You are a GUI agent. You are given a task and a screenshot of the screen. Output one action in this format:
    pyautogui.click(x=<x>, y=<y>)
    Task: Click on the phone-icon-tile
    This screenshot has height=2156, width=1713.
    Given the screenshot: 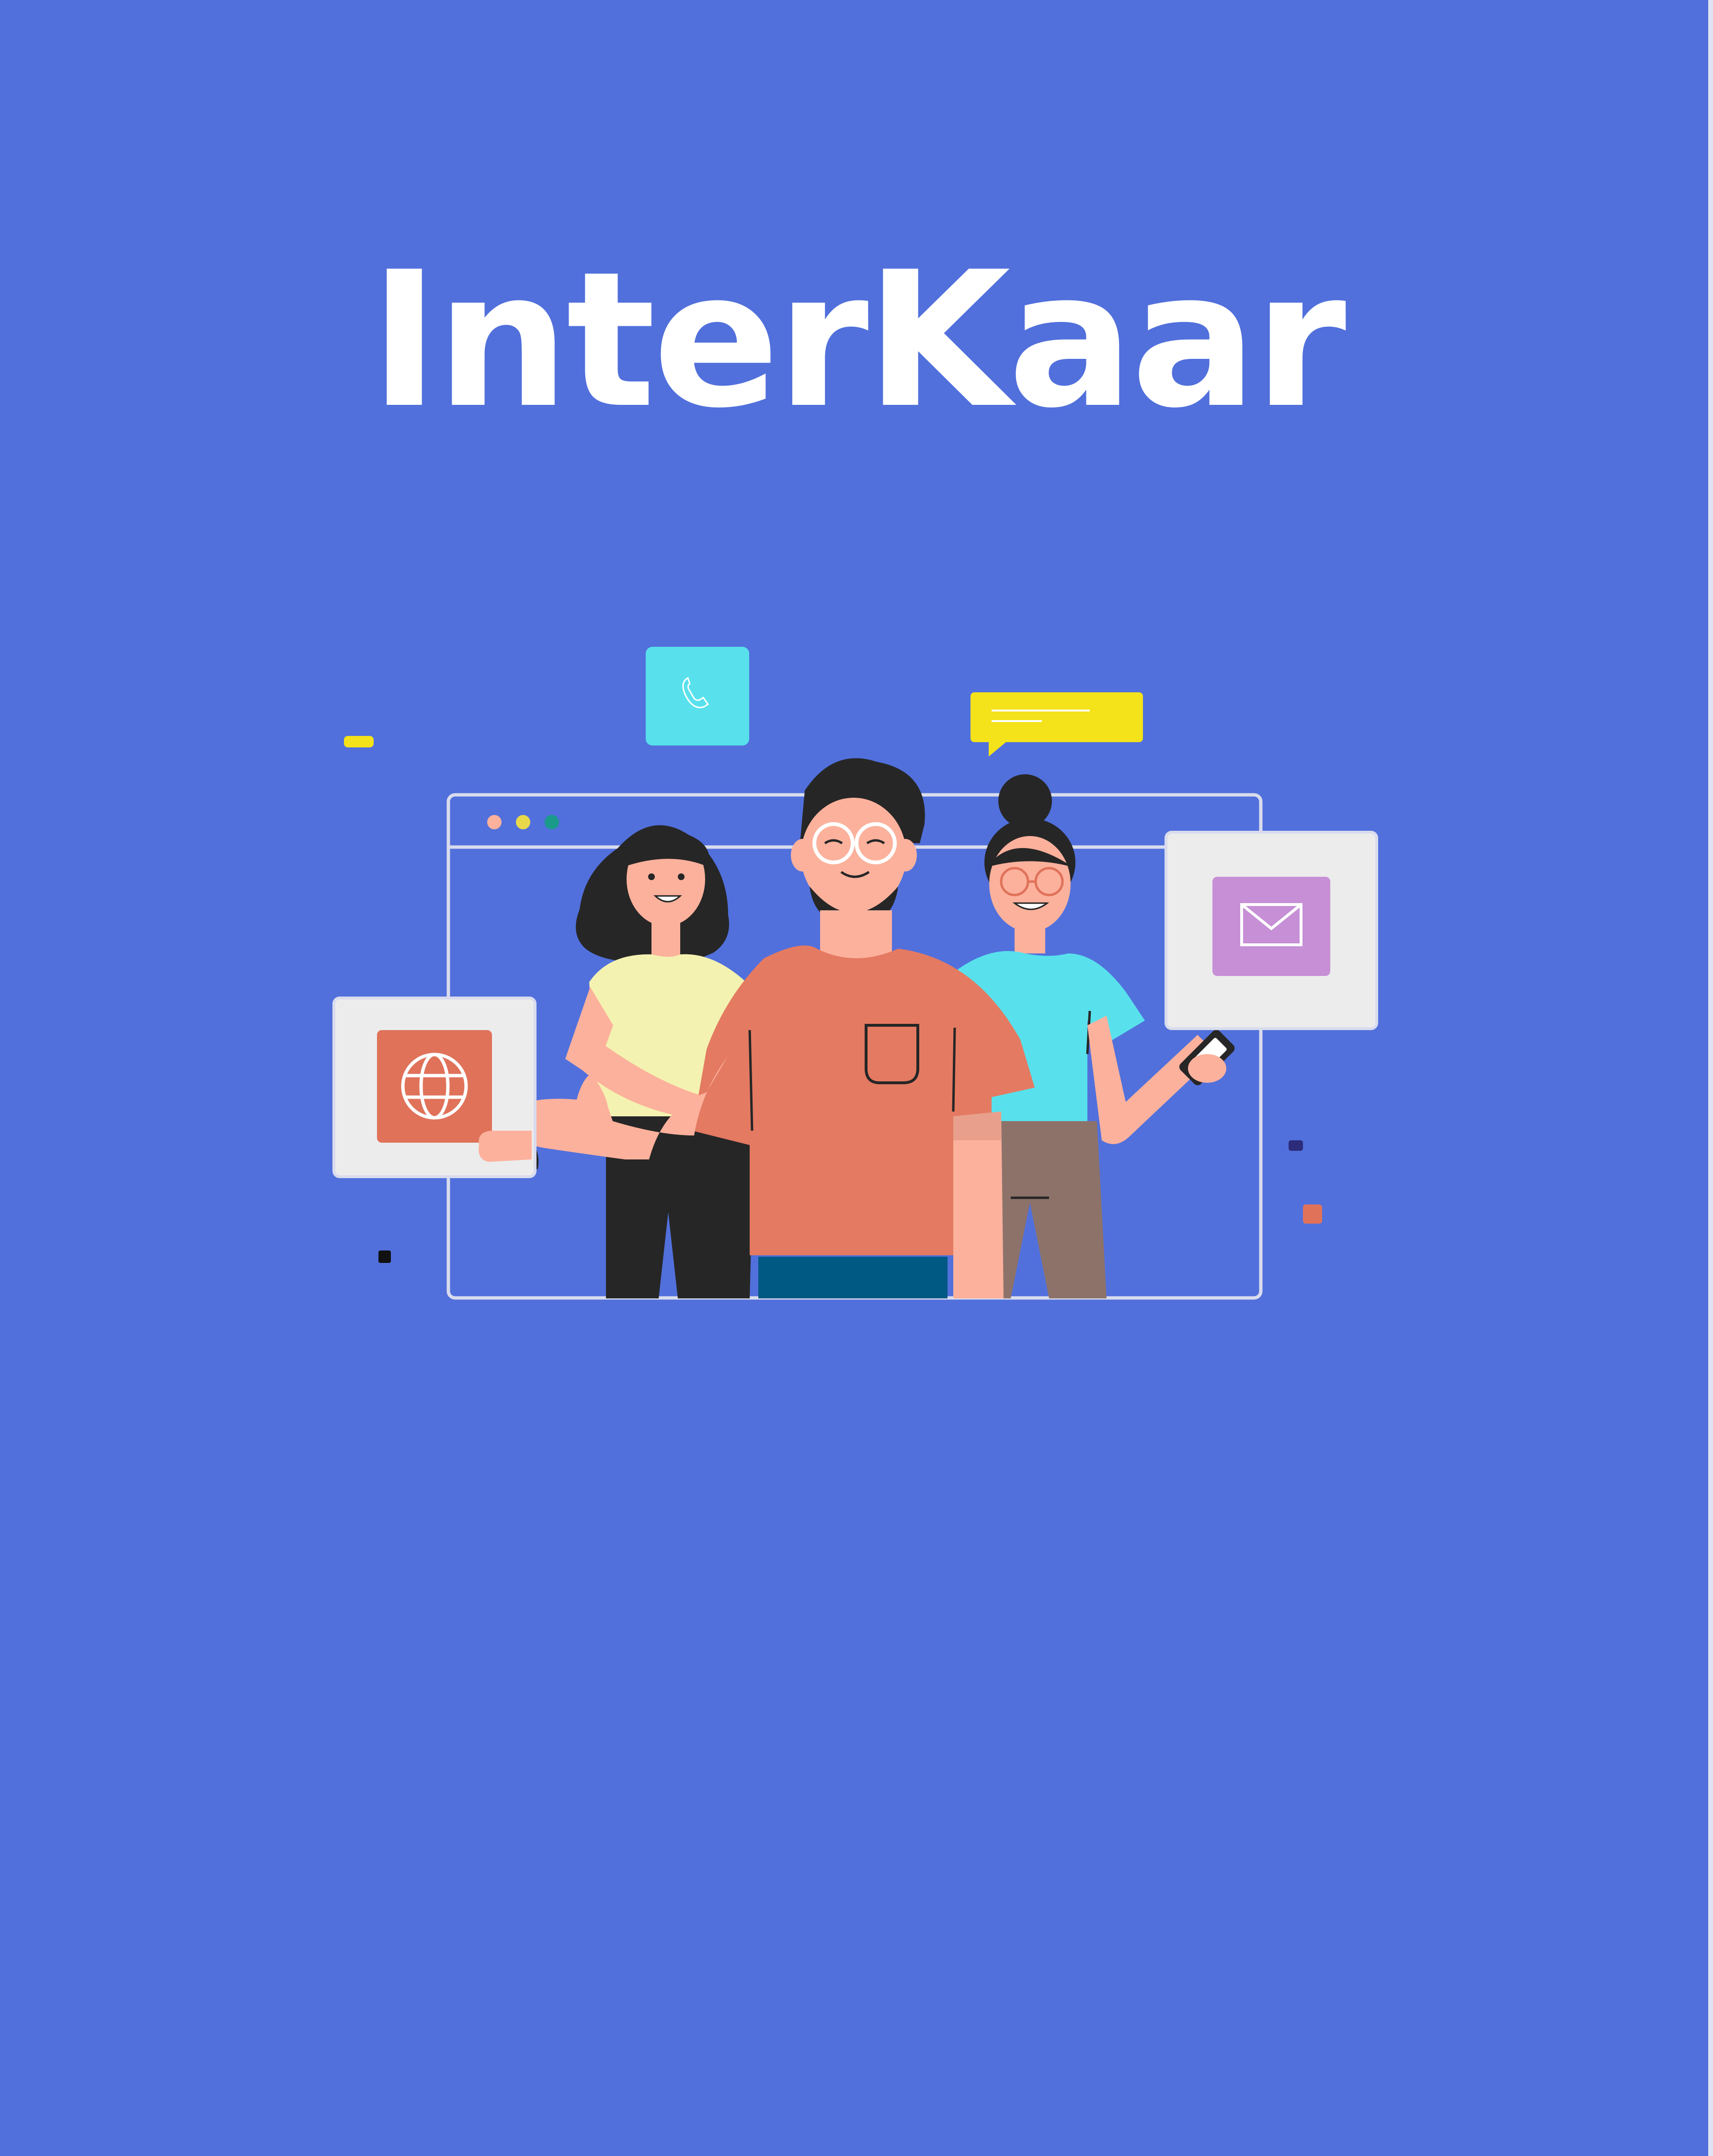 What is the action you would take?
    pyautogui.click(x=698, y=696)
    